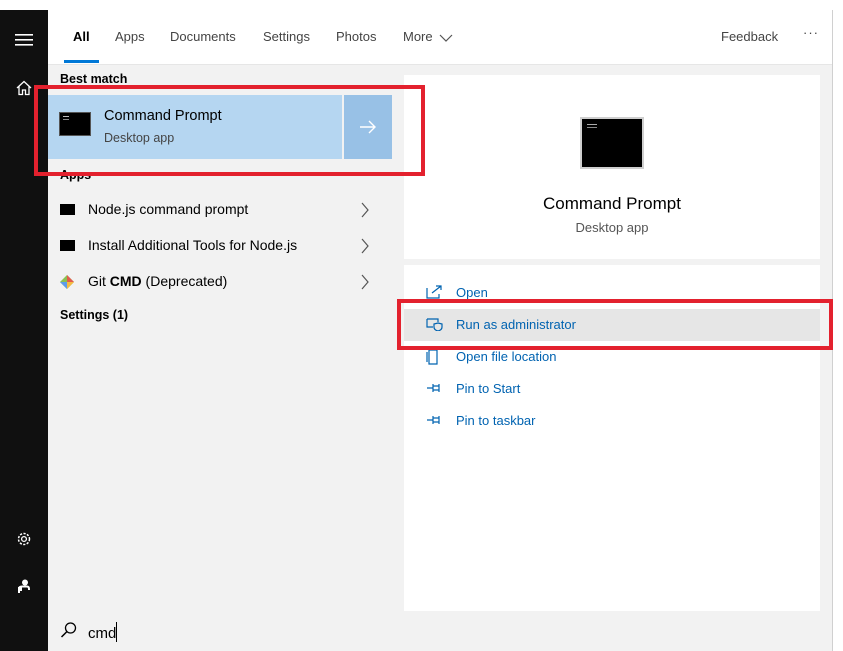 This screenshot has height=651, width=843. I want to click on best-match-item: Command Prompt Desktop app, so click(195, 127).